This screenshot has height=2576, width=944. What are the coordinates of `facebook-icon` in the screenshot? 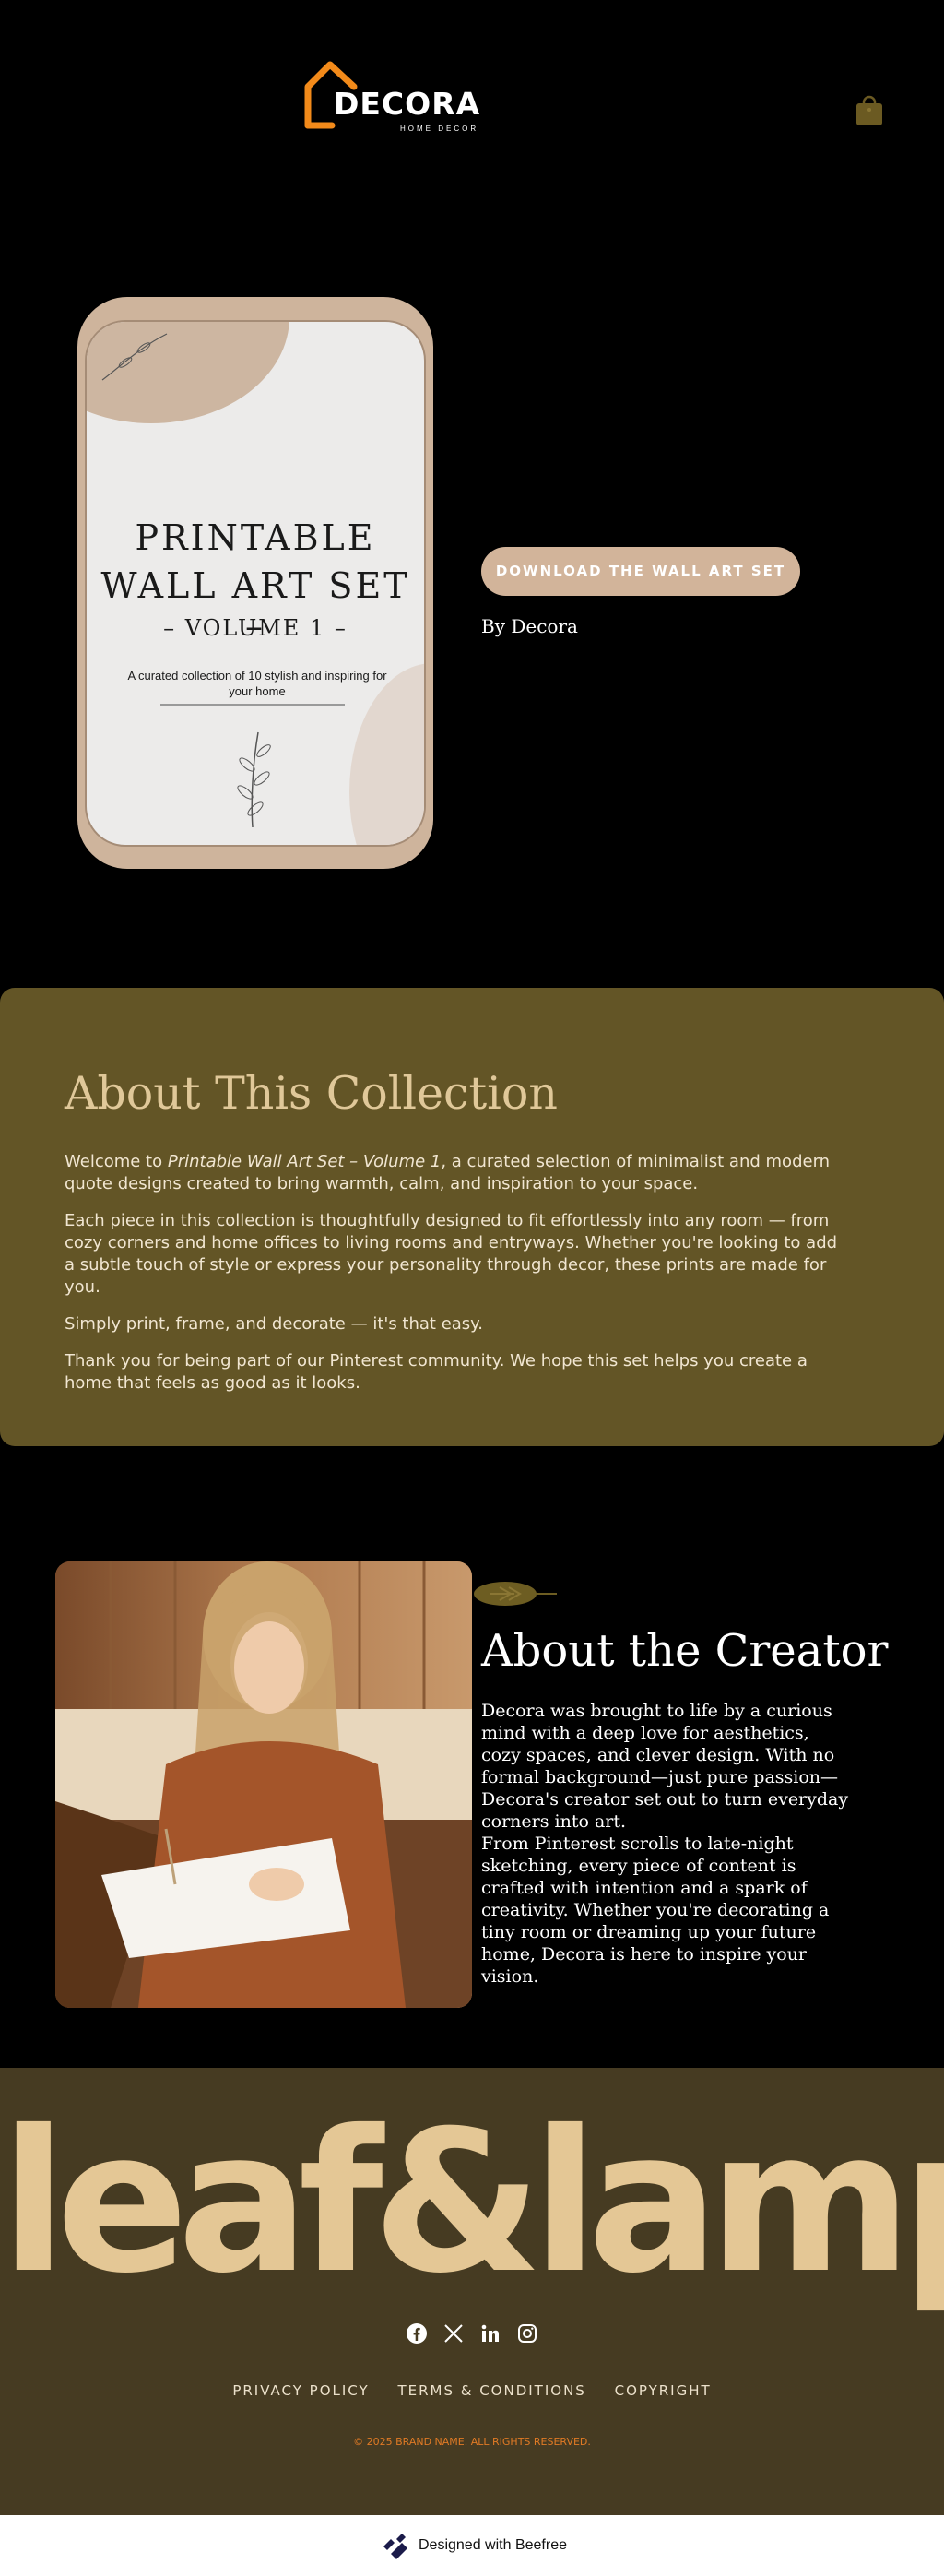 It's located at (417, 2333).